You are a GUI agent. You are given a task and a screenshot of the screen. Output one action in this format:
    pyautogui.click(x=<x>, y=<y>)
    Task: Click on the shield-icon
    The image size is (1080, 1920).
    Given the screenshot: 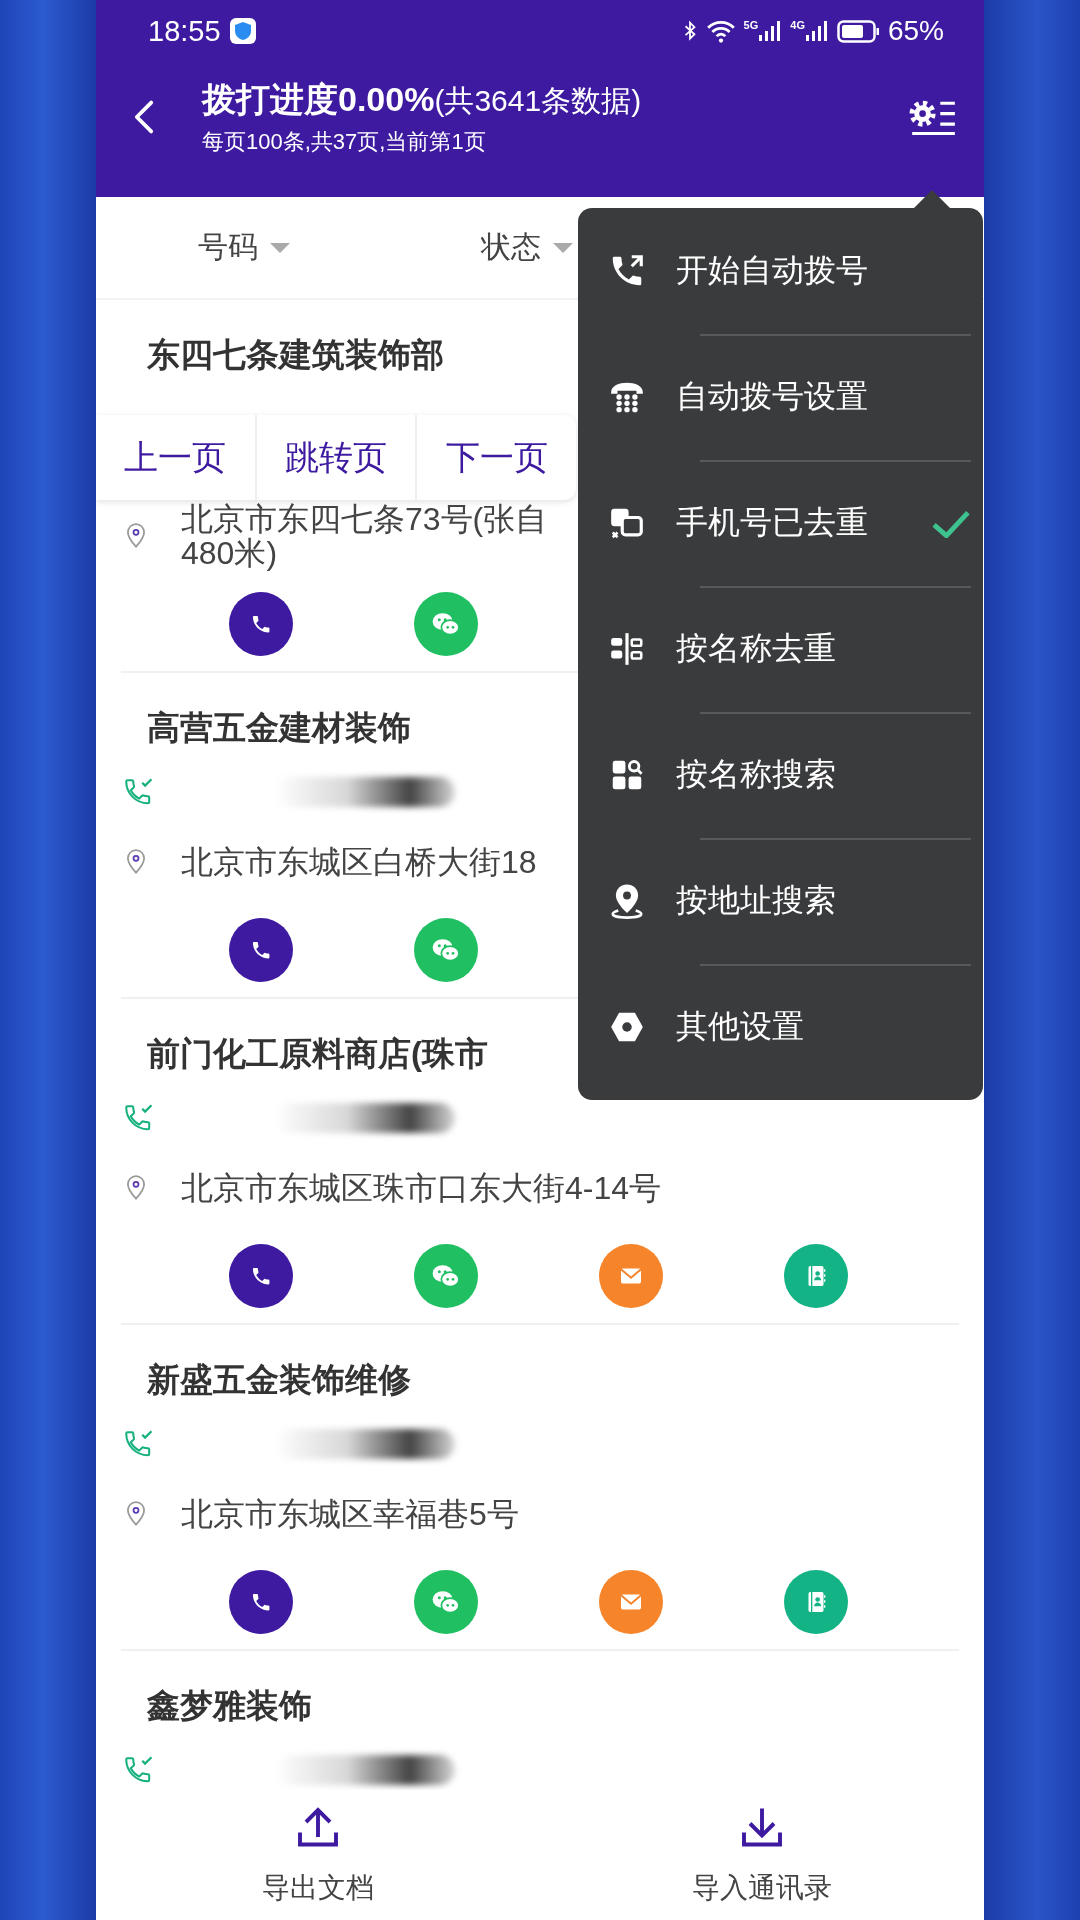 What is the action you would take?
    pyautogui.click(x=242, y=31)
    